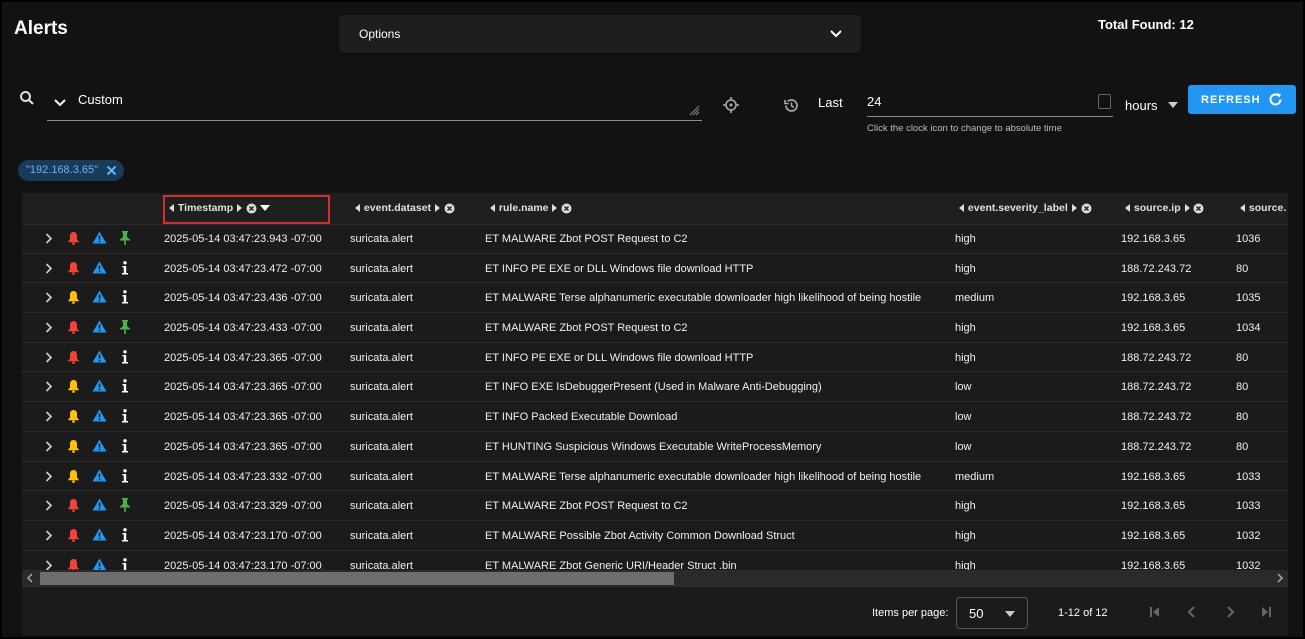  What do you see at coordinates (1164, 208) in the screenshot?
I see `column-header-source-ip: source.ip` at bounding box center [1164, 208].